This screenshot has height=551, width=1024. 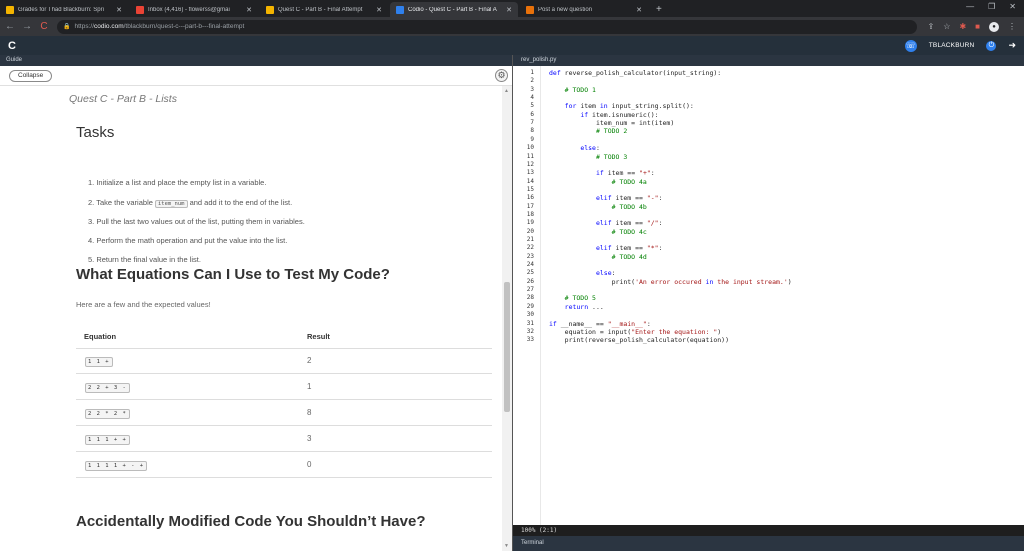 I want to click on support-icon: ☏, so click(x=910, y=45).